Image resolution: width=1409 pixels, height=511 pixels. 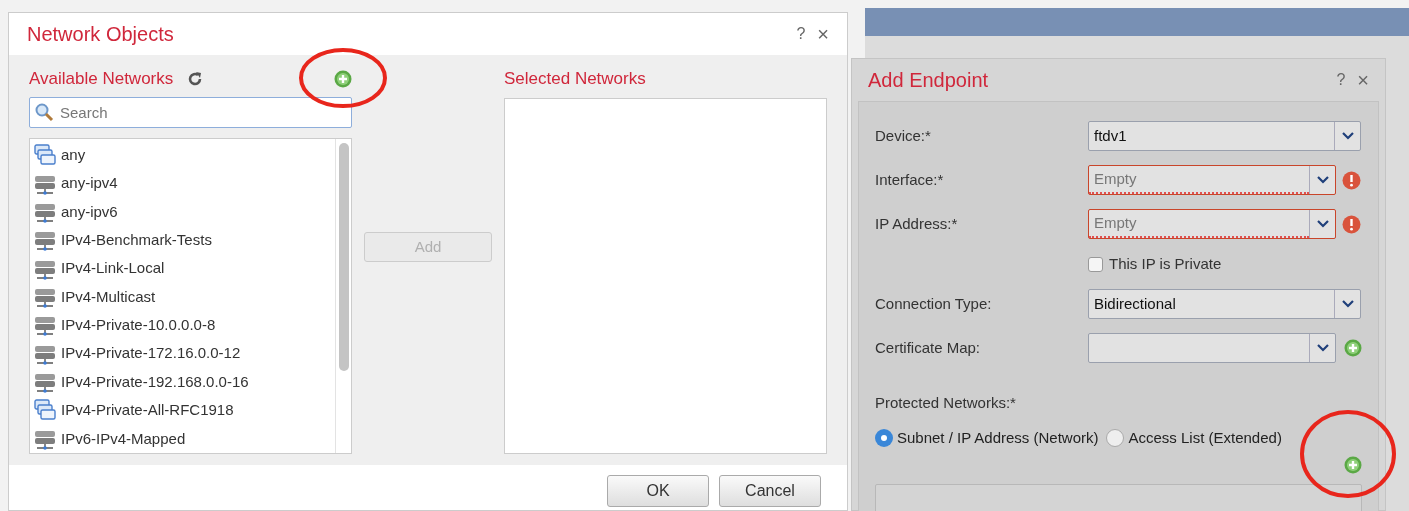 What do you see at coordinates (151, 353) in the screenshot?
I see `list-item: IPv4-Private-172.16.0.0-12` at bounding box center [151, 353].